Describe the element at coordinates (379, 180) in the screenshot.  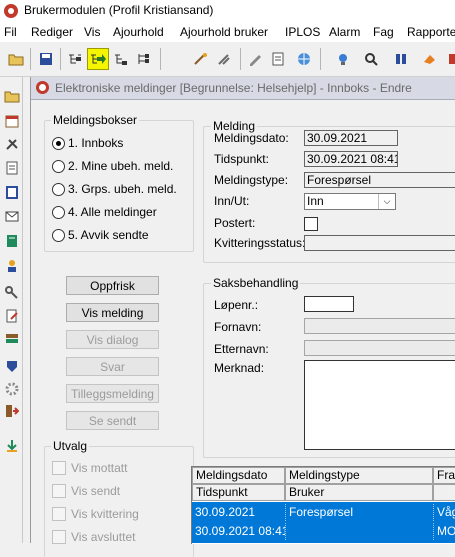
I see `message-type-field: Forespørsel` at that location.